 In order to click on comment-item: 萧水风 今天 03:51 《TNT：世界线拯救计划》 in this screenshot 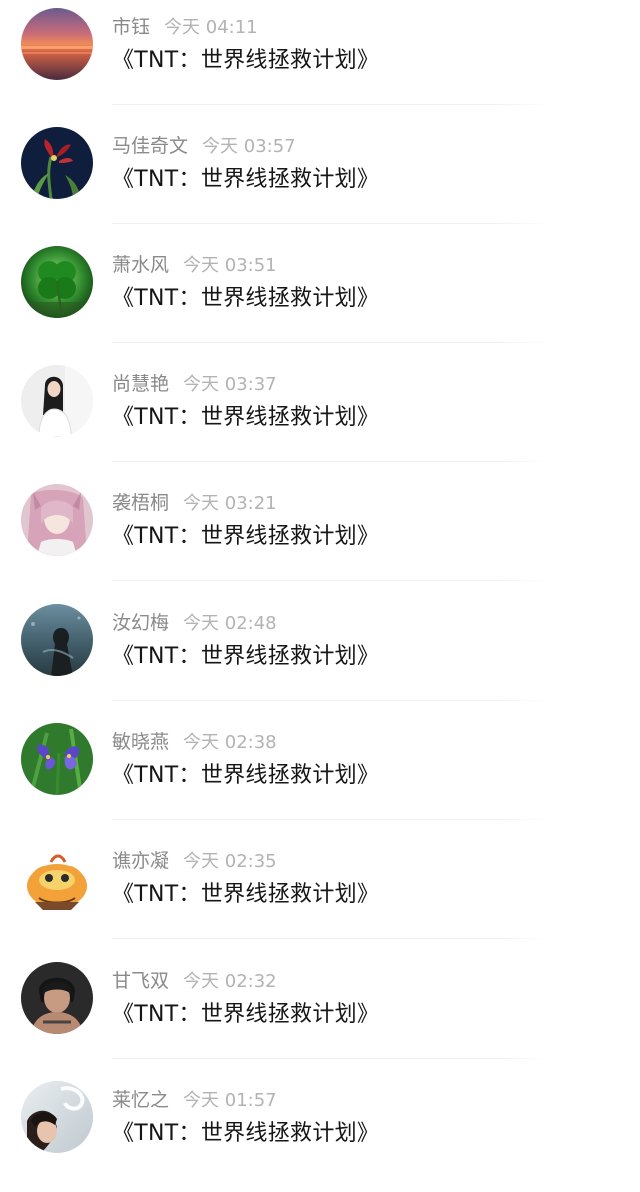, I will do `click(320, 297)`.